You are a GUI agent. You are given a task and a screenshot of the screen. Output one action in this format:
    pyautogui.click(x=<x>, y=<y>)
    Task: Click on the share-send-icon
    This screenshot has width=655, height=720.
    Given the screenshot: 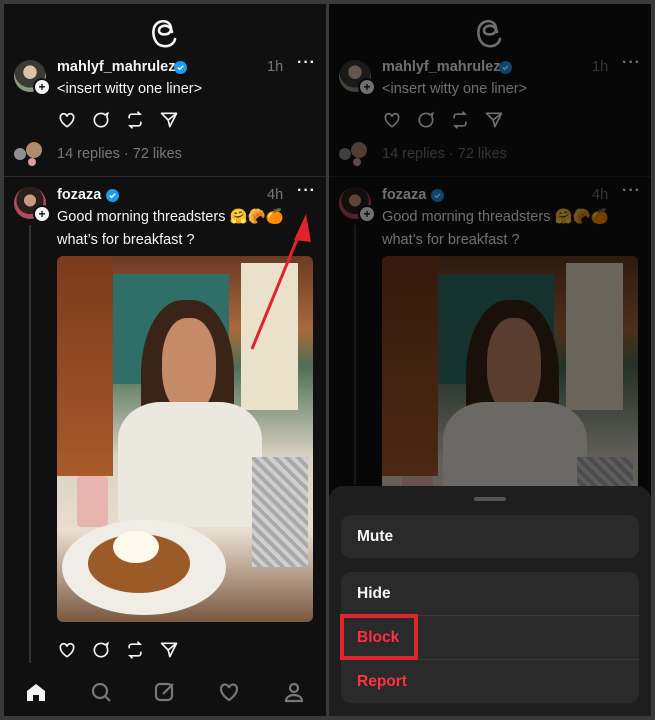 What is the action you would take?
    pyautogui.click(x=169, y=650)
    